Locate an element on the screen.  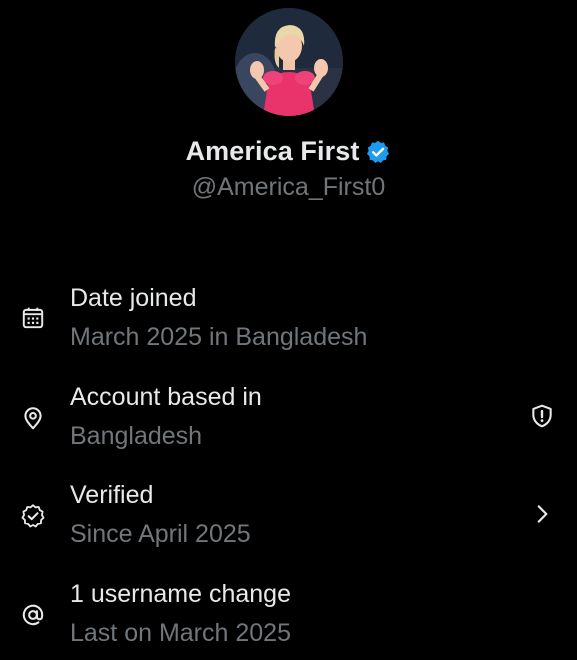
date-joined-title: Date joined is located at coordinates (133, 298).